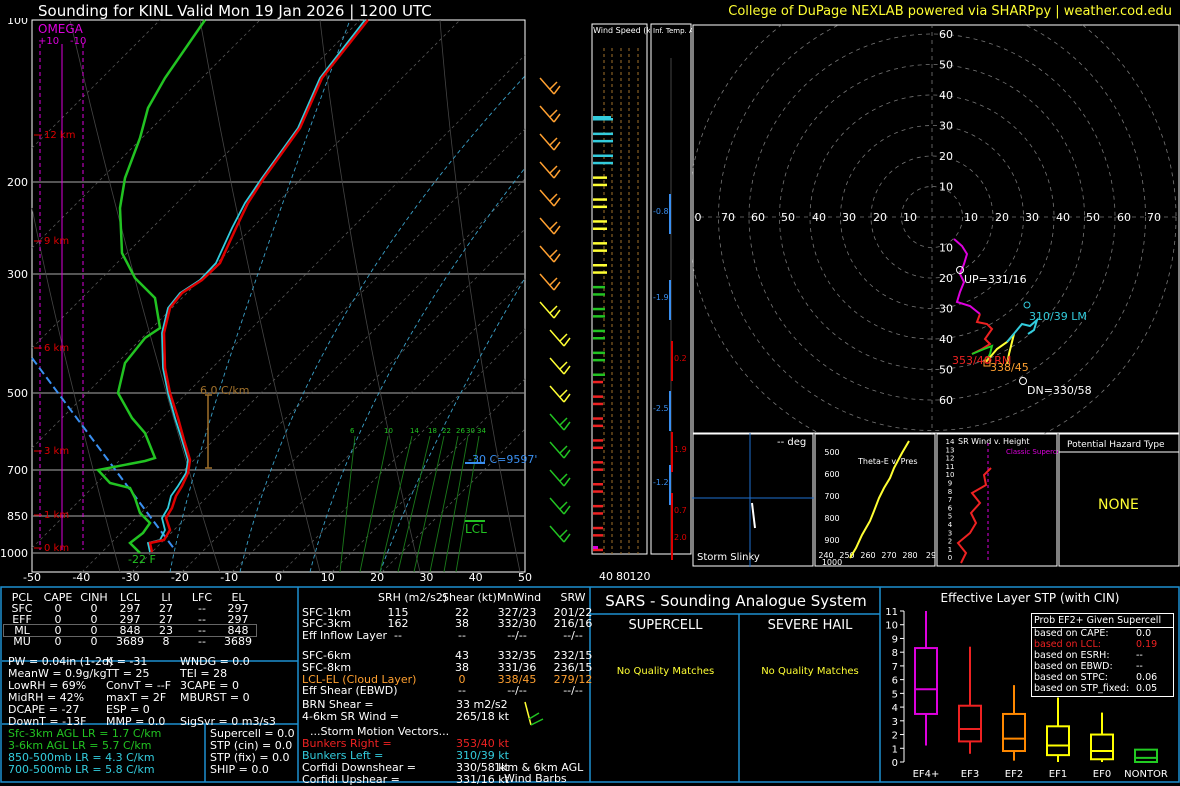 Image resolution: width=1180 pixels, height=786 pixels. Describe the element at coordinates (946, 187) in the screenshot. I see `hodograph-y-label: 10` at that location.